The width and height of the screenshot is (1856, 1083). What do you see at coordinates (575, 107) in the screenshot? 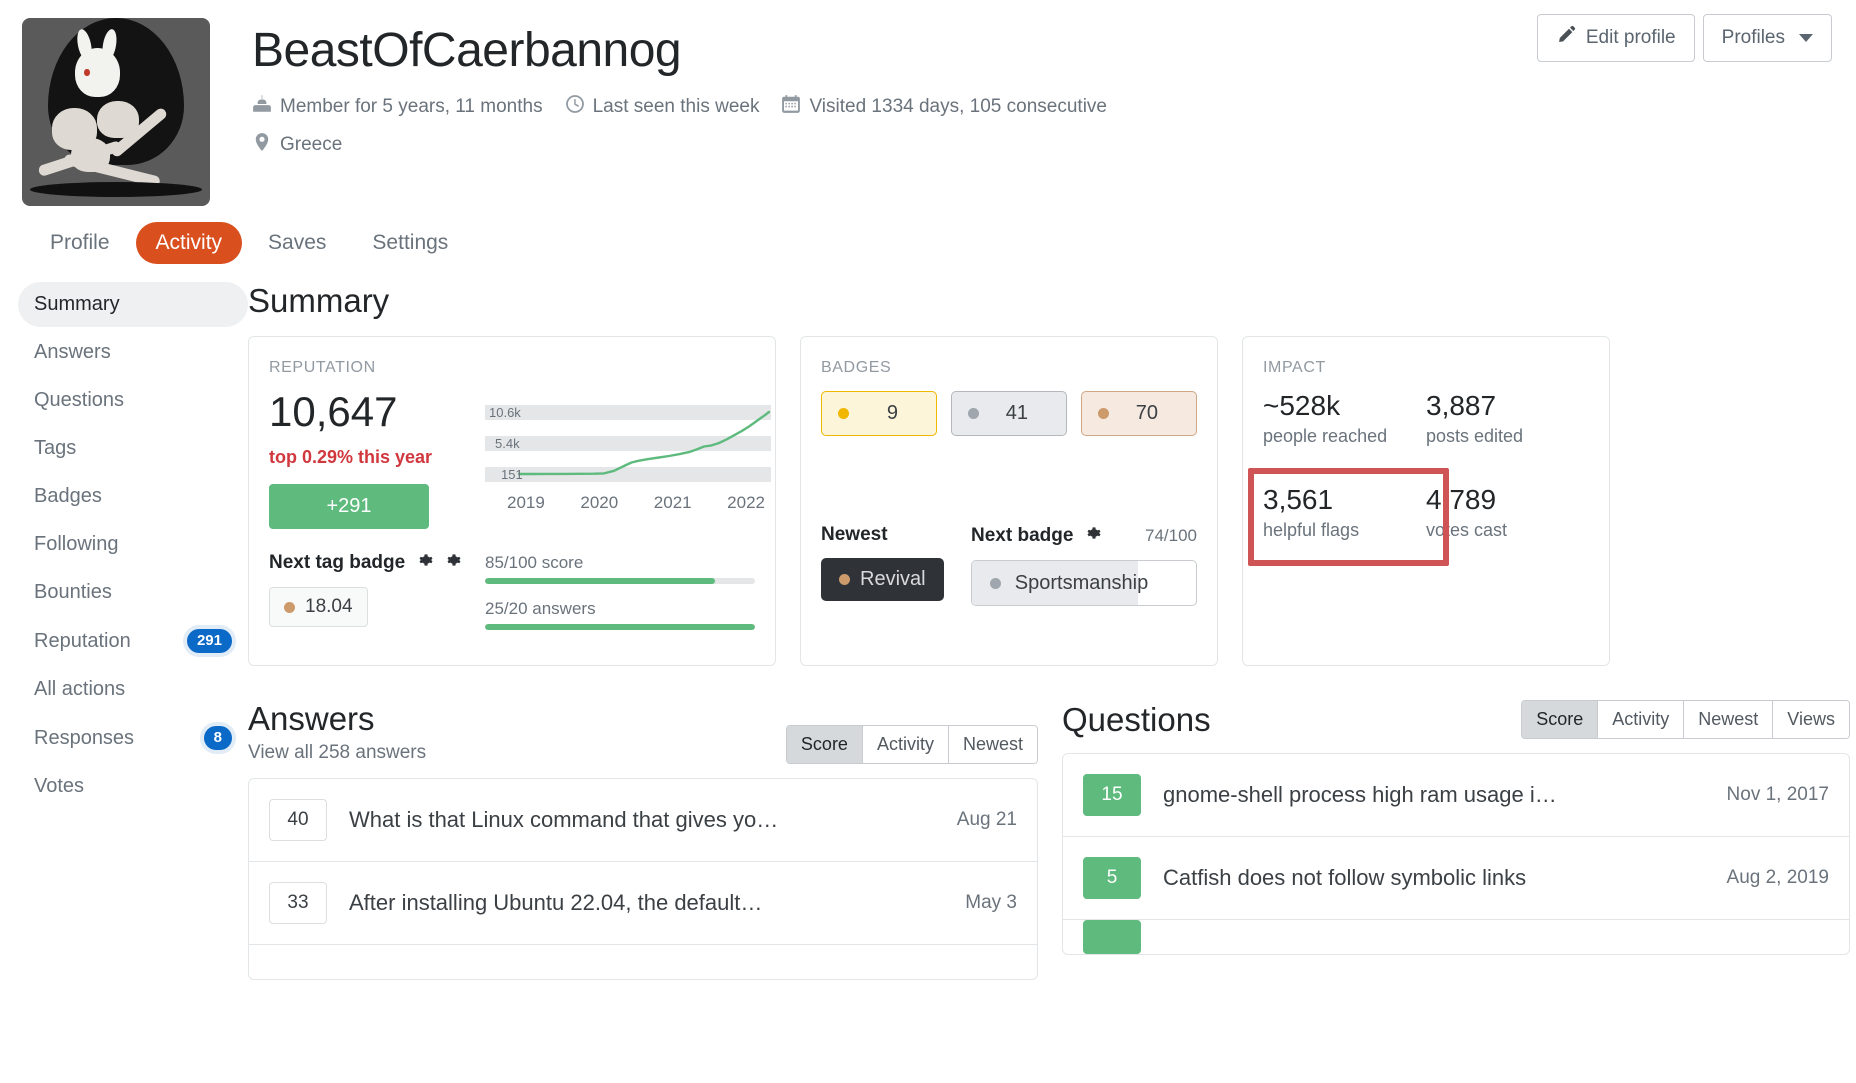
I see `clock-icon` at bounding box center [575, 107].